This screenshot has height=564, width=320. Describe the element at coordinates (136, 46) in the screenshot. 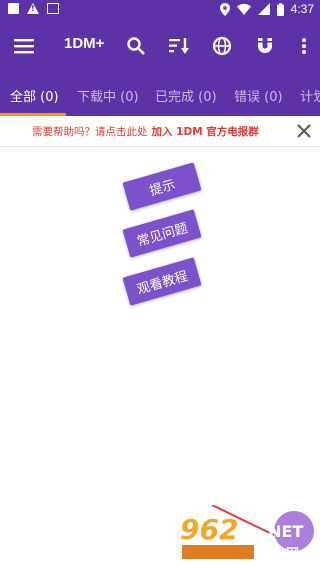

I see `search-icon` at that location.